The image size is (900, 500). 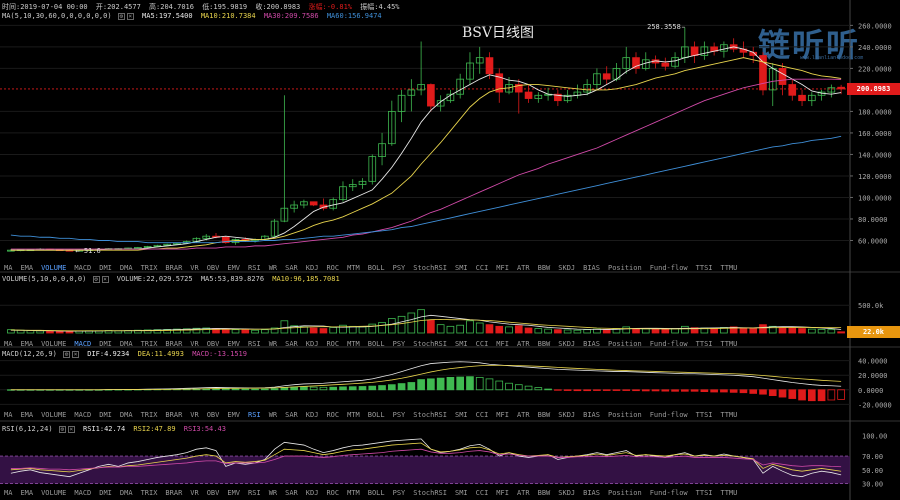 What do you see at coordinates (566, 344) in the screenshot?
I see `tab-vol-skdj: SKDJ` at bounding box center [566, 344].